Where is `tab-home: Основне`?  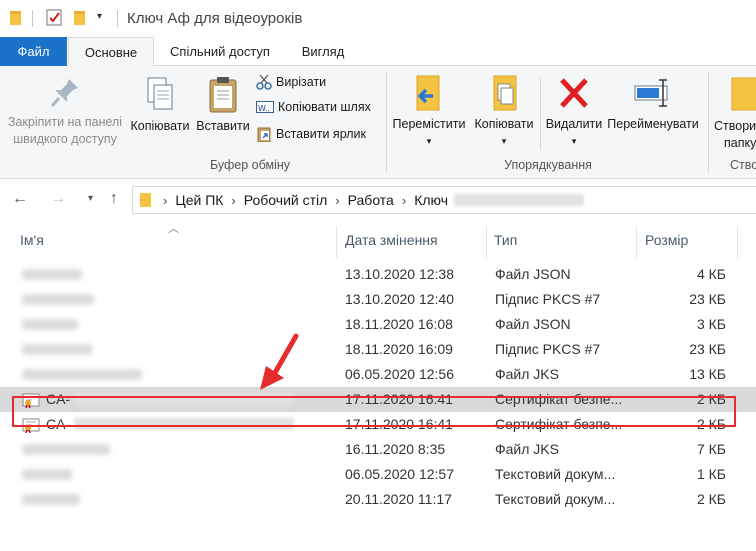 tab-home: Основне is located at coordinates (111, 52).